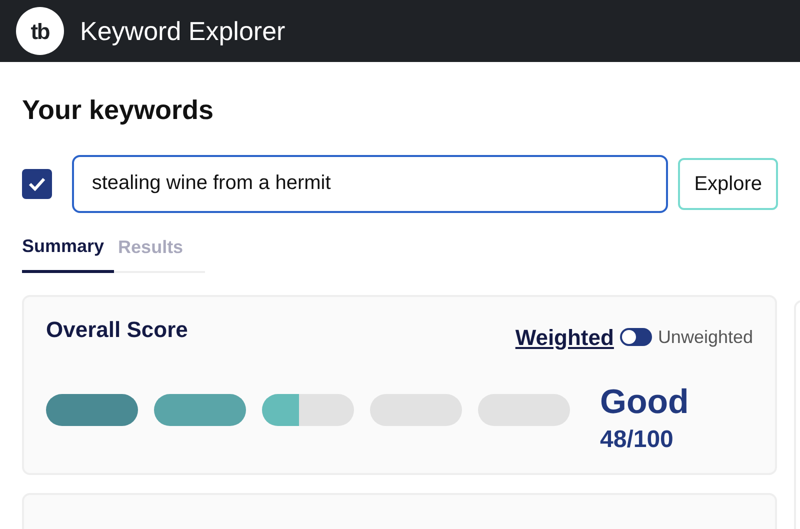  What do you see at coordinates (728, 184) in the screenshot?
I see `explore-button: Explore` at bounding box center [728, 184].